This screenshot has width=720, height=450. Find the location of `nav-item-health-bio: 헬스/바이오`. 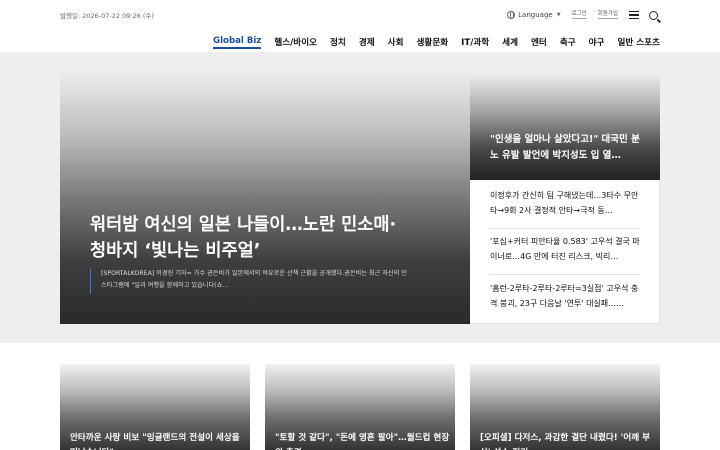

nav-item-health-bio: 헬스/바이오 is located at coordinates (295, 42).